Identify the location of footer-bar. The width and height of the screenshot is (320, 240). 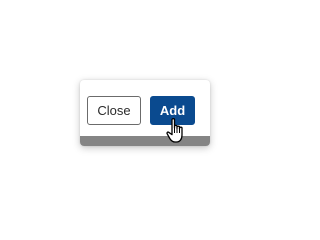
(145, 141).